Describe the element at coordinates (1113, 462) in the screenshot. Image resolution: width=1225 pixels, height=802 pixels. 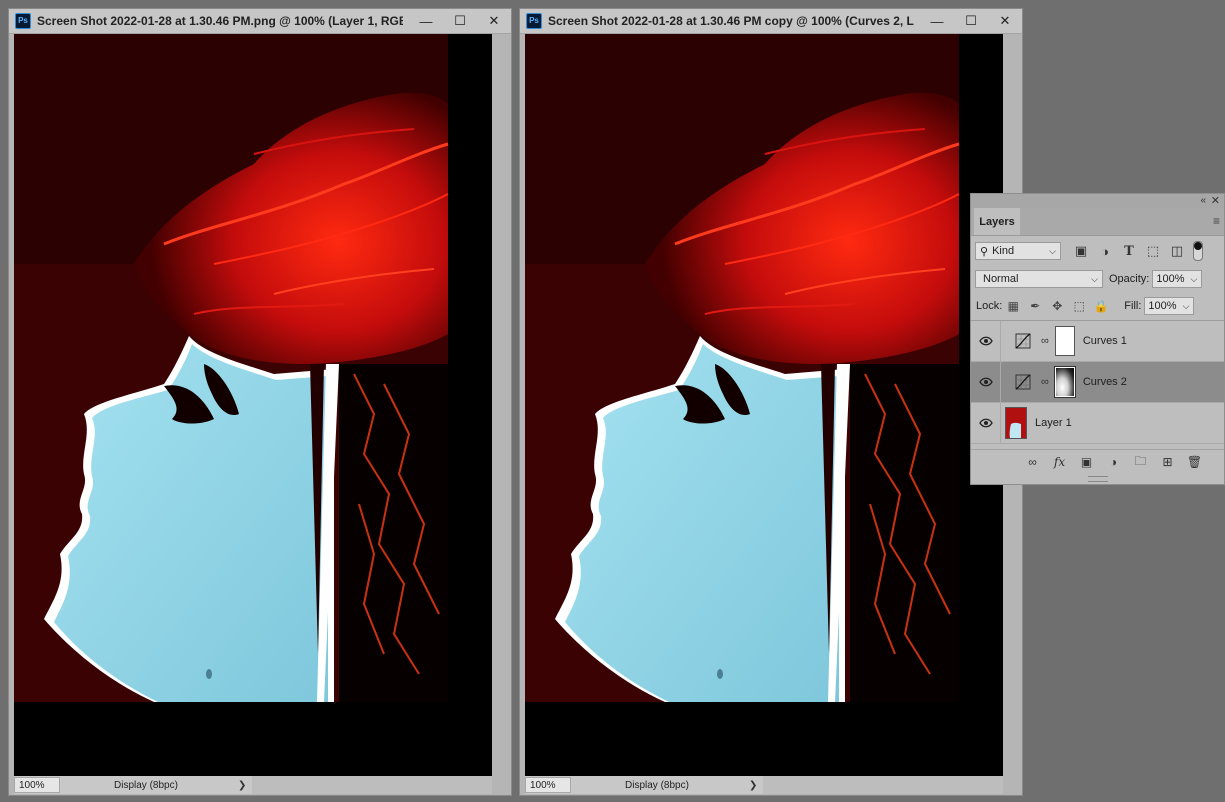
I see `new-adjustment-layer-icon: ◑` at that location.